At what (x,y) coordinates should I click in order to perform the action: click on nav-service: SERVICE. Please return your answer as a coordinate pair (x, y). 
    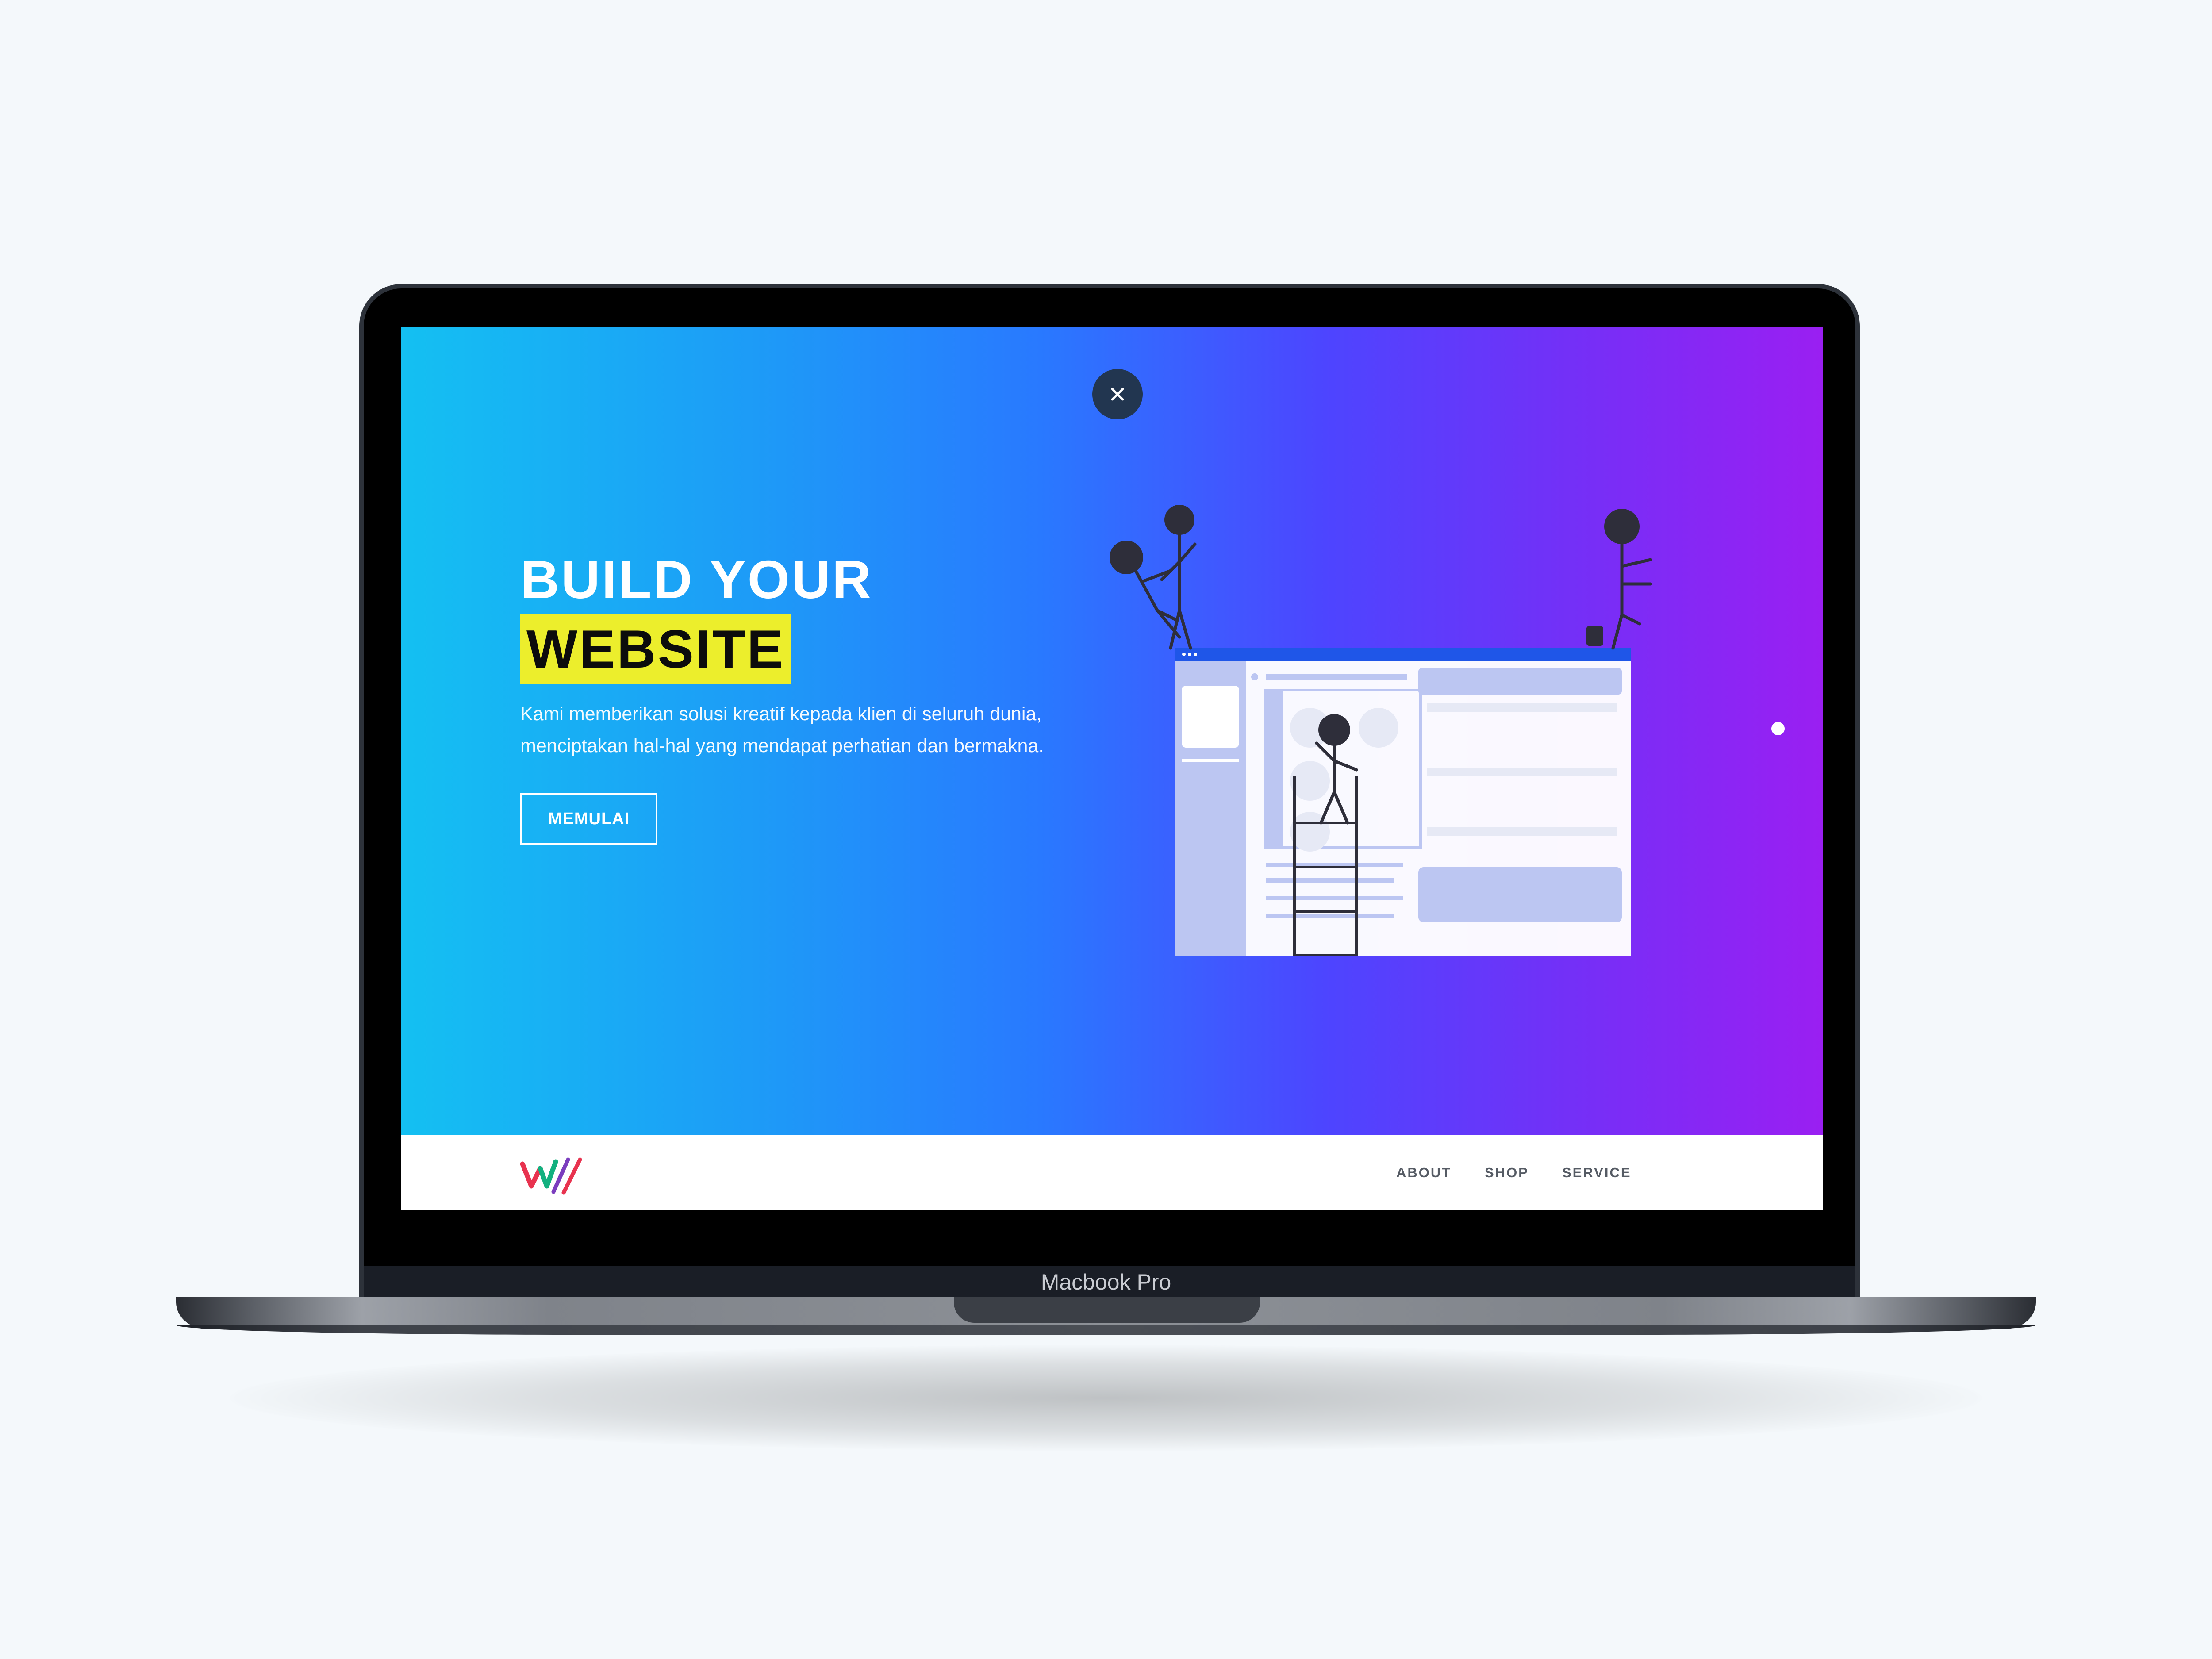
    Looking at the image, I should click on (1597, 1173).